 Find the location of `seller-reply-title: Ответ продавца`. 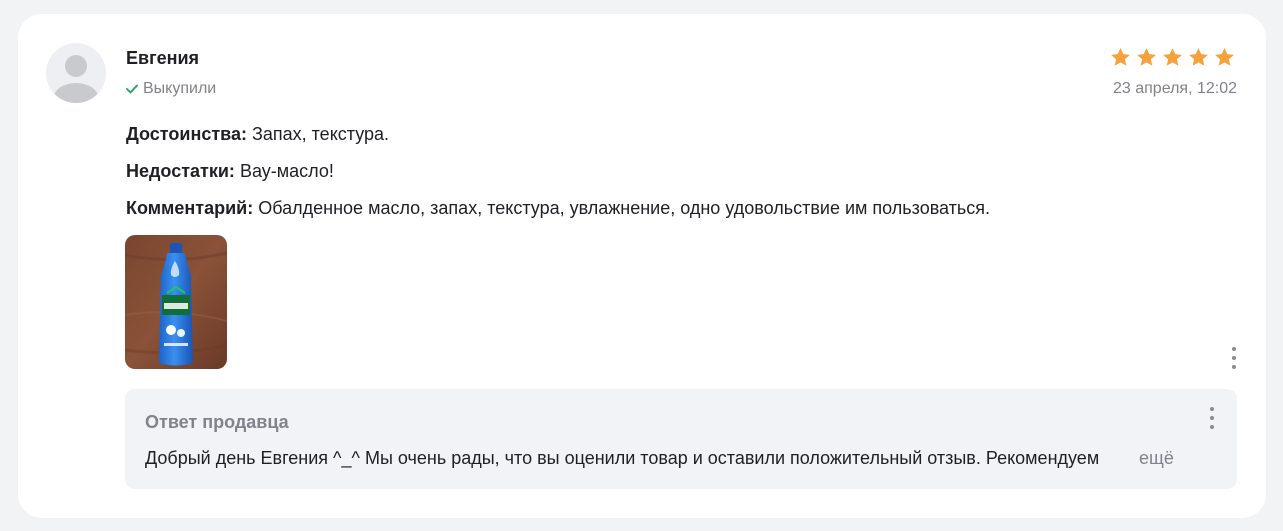

seller-reply-title: Ответ продавца is located at coordinates (217, 422).